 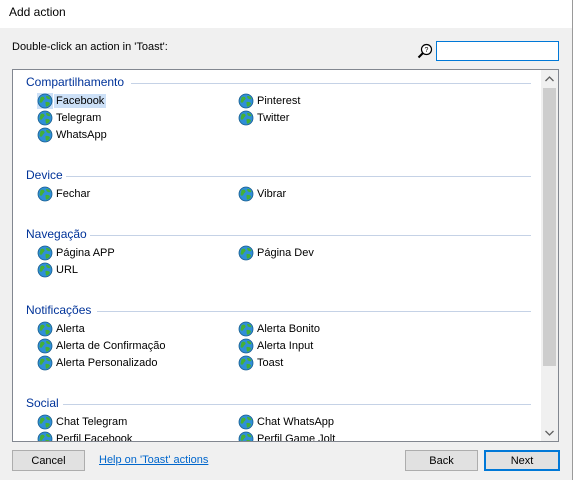 I want to click on action-item-label: WhatsApp, so click(x=81, y=135).